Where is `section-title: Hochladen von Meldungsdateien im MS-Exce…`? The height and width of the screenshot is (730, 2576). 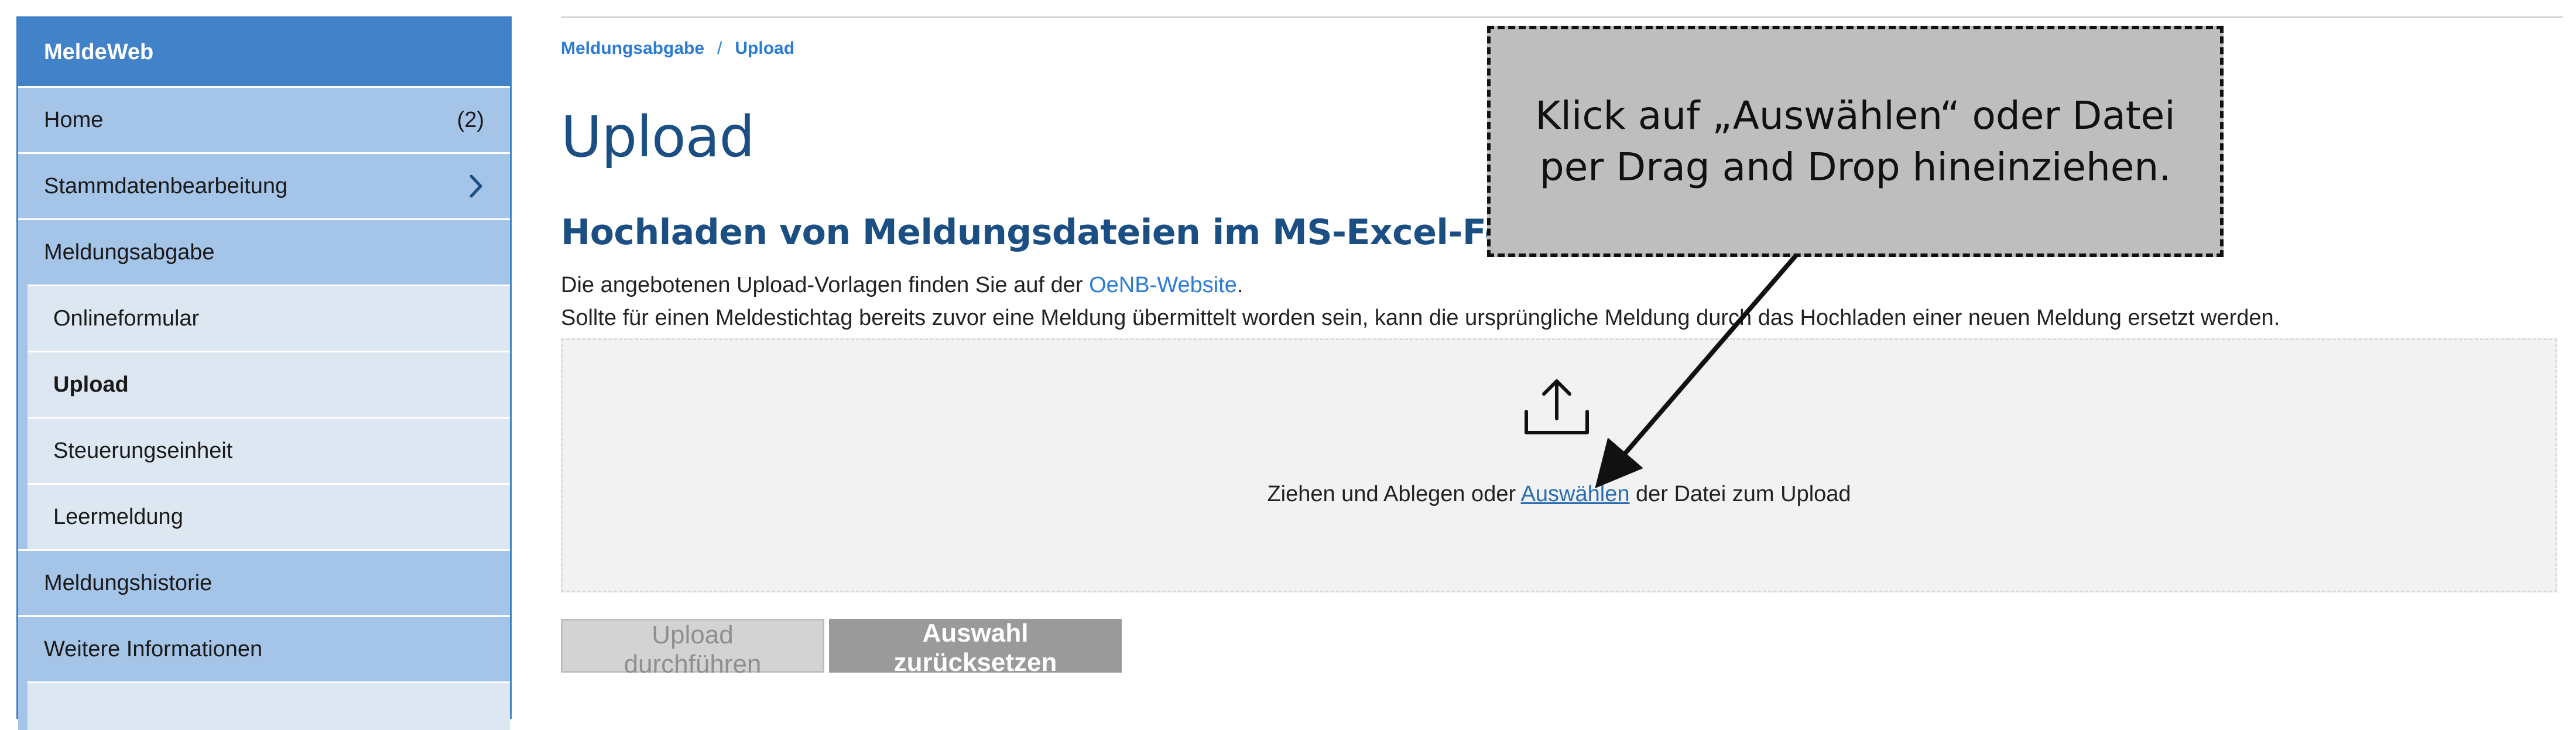 section-title: Hochladen von Meldungsdateien im MS-Exce… is located at coordinates (1081, 232).